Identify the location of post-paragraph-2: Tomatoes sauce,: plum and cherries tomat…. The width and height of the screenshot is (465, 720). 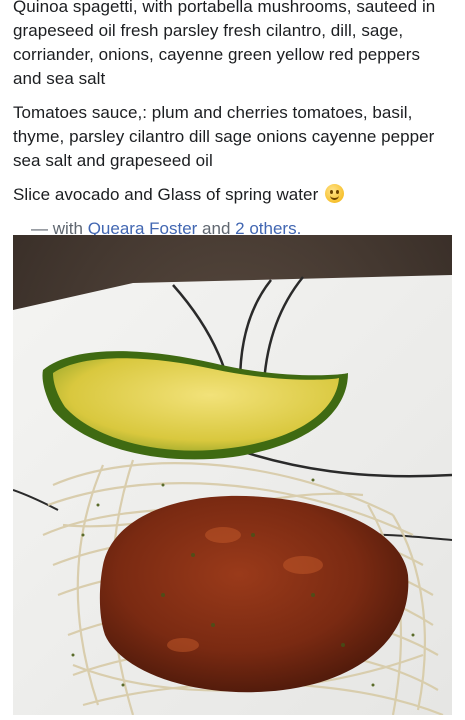
(224, 136).